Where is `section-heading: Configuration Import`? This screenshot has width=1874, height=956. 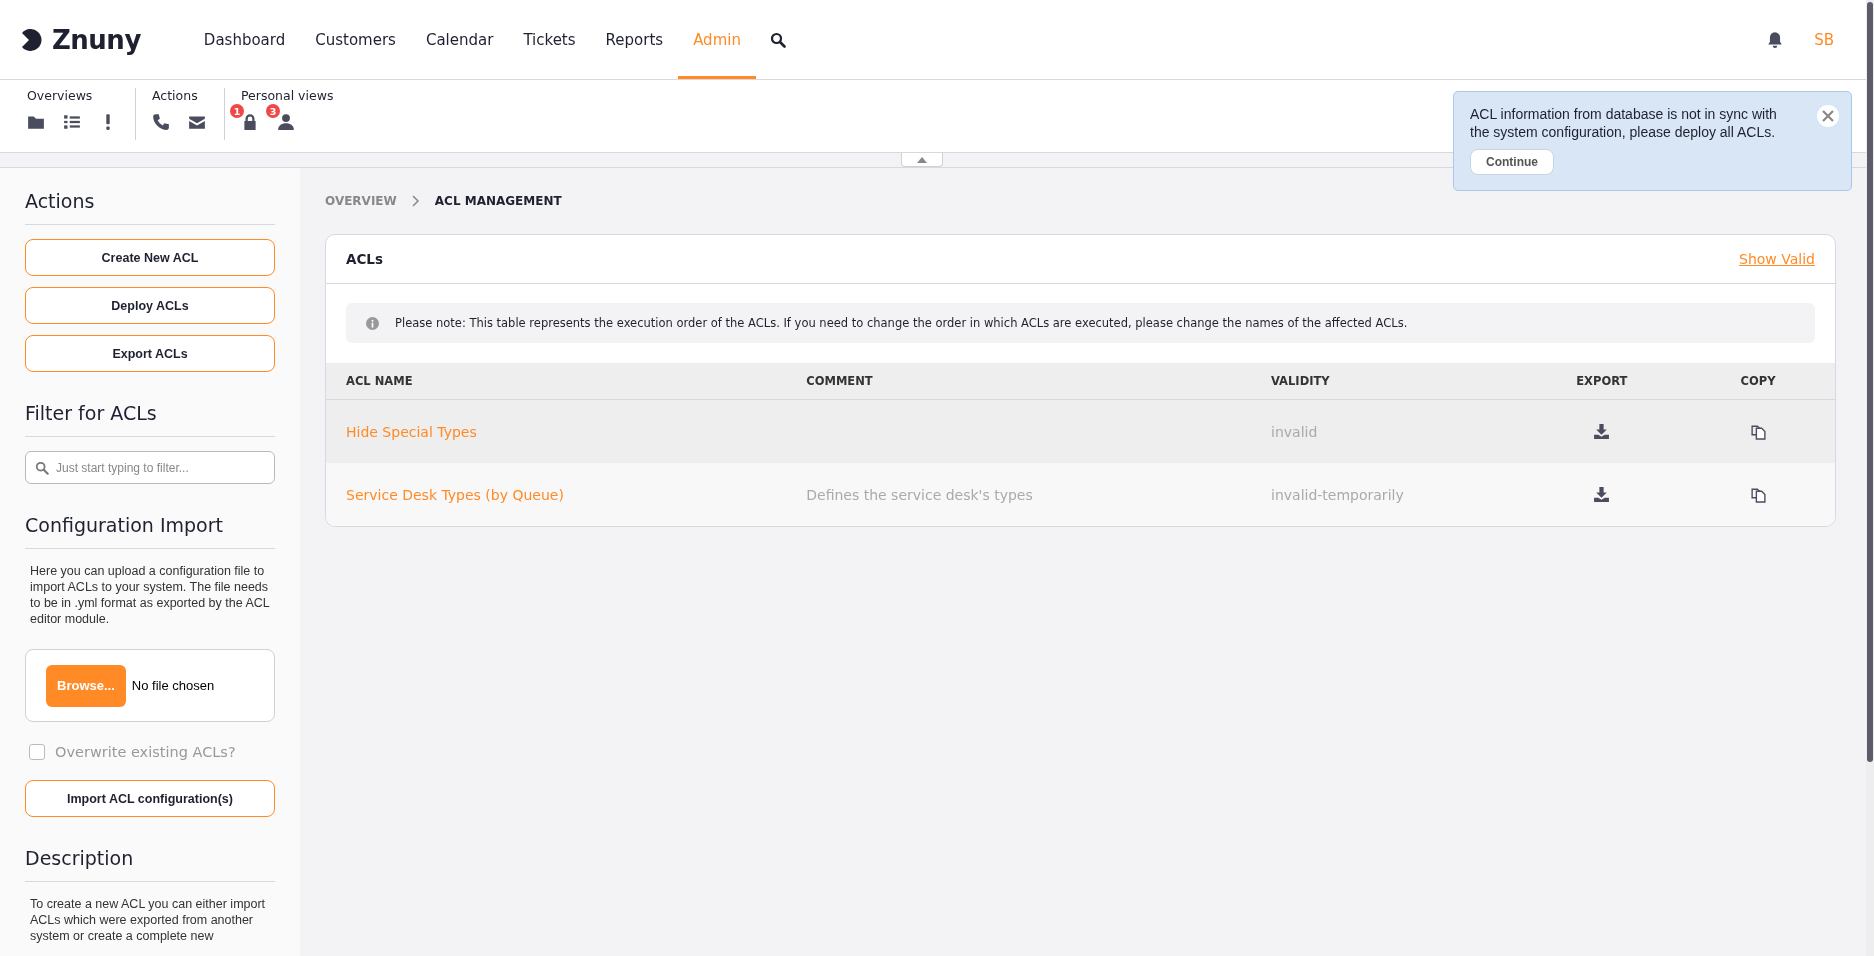 section-heading: Configuration Import is located at coordinates (150, 531).